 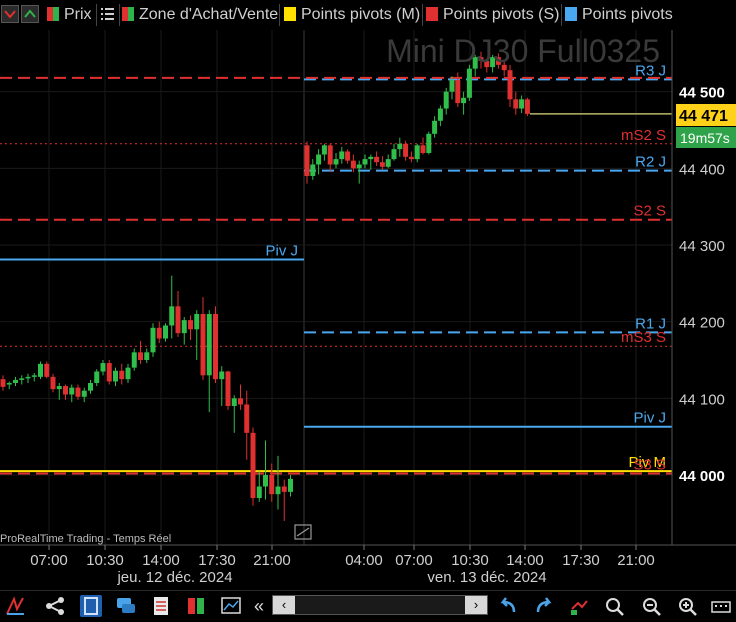 I want to click on drawing-tools-icon, so click(x=15, y=606).